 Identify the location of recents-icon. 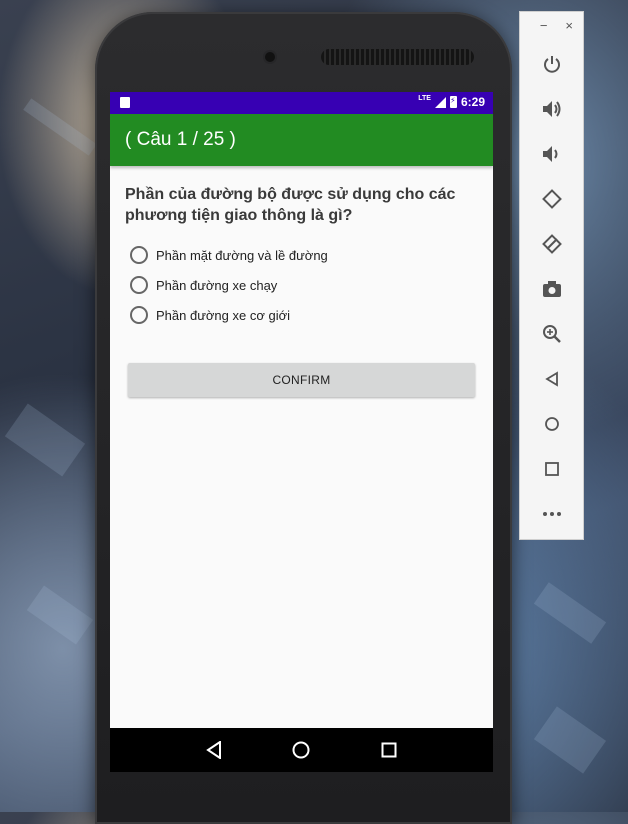
(389, 750).